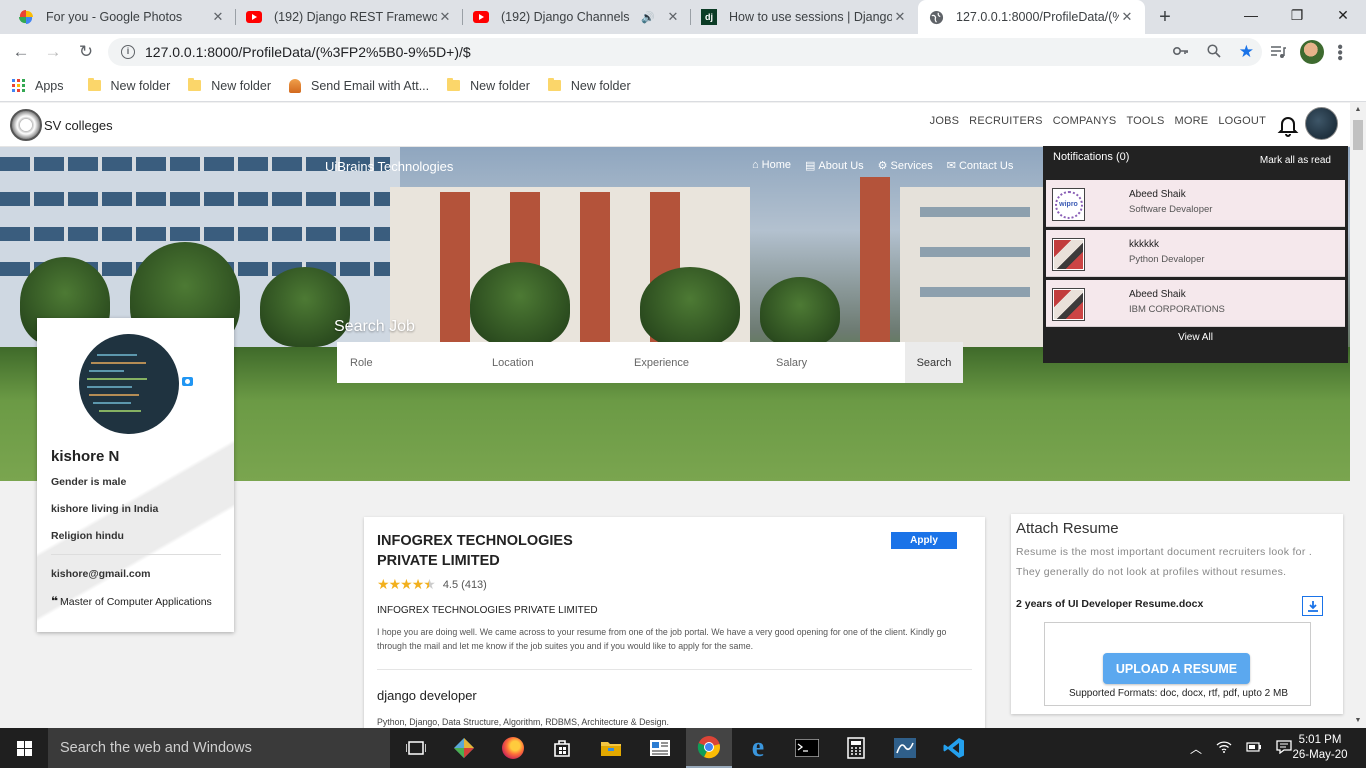 The height and width of the screenshot is (768, 1366). Describe the element at coordinates (128, 52) in the screenshot. I see `info-icon: i` at that location.